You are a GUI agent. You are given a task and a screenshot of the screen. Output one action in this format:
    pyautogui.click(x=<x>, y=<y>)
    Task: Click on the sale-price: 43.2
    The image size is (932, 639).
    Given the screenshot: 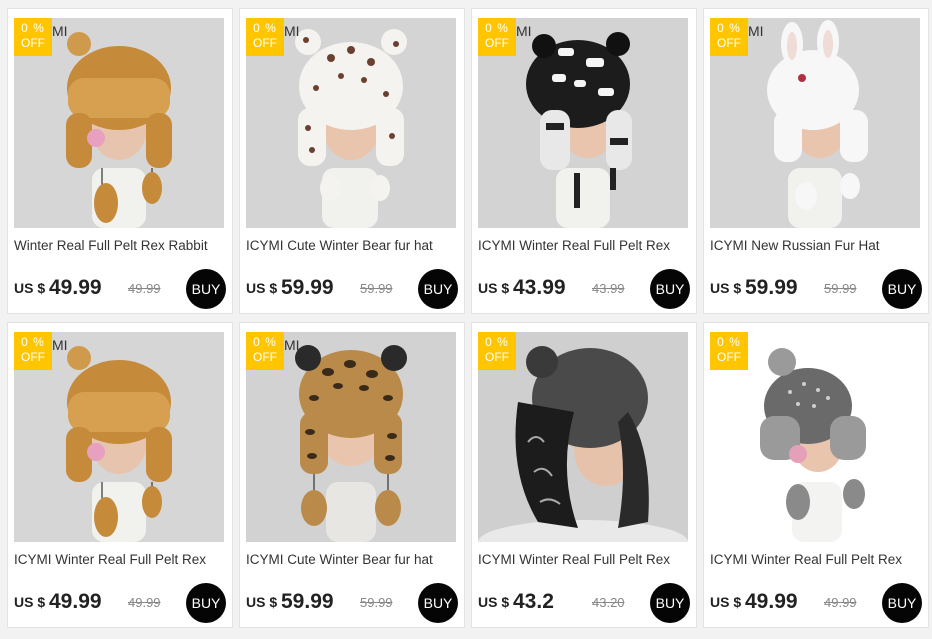 What is the action you would take?
    pyautogui.click(x=533, y=601)
    